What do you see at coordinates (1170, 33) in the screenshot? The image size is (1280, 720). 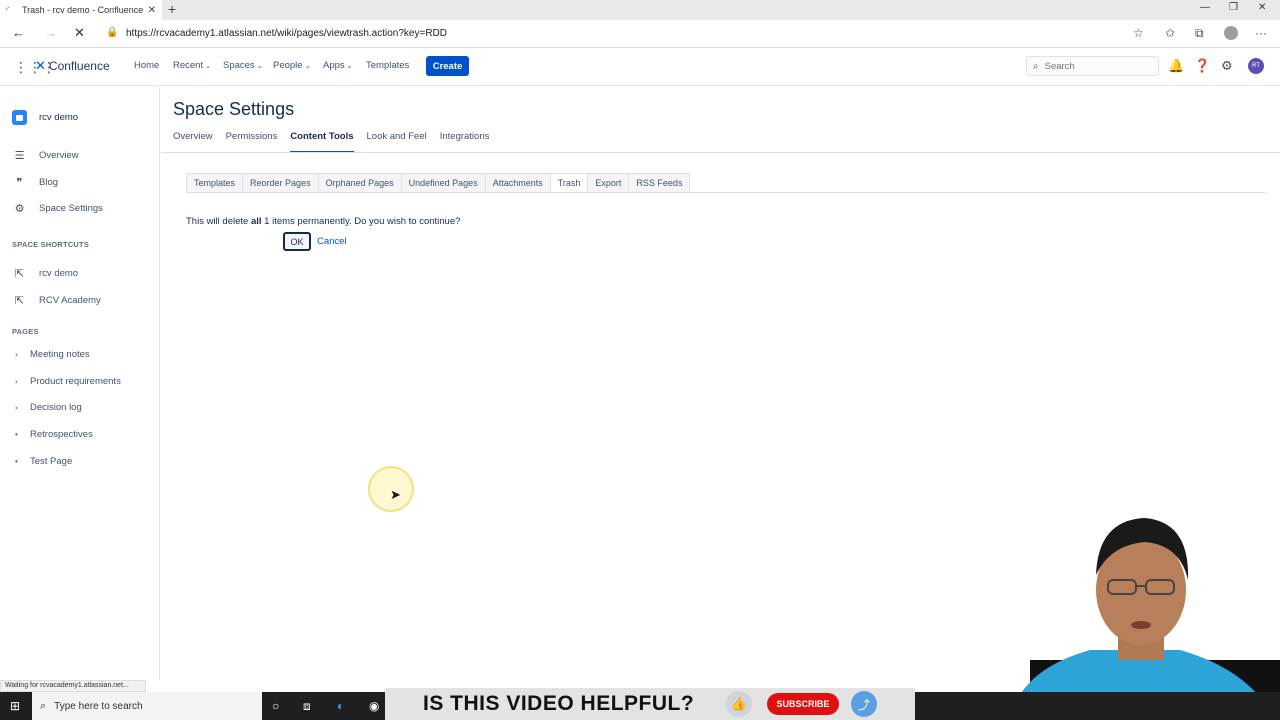 I see `favorites-icon: ✩` at bounding box center [1170, 33].